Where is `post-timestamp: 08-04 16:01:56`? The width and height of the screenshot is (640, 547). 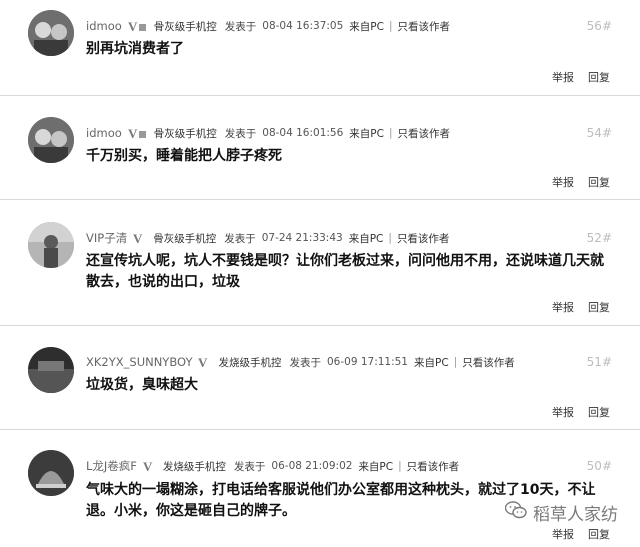
post-timestamp: 08-04 16:01:56 is located at coordinates (303, 133).